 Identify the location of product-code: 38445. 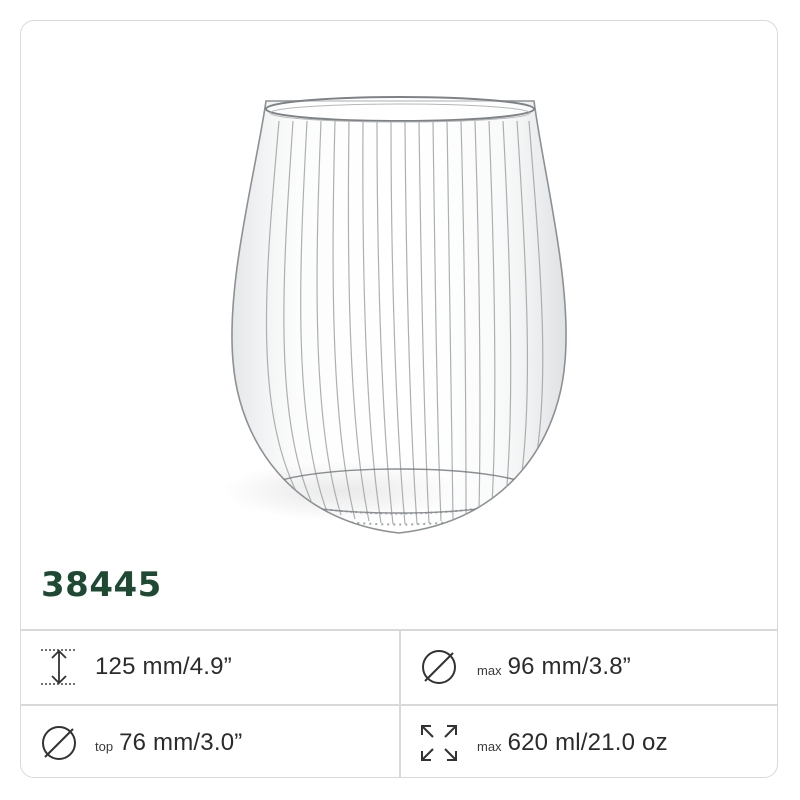
(101, 585).